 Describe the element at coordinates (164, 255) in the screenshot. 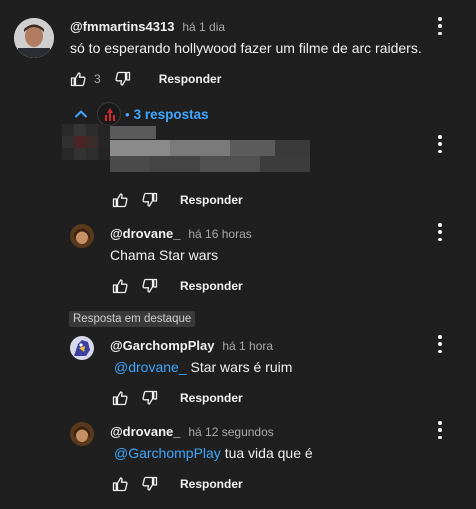

I see `comment-text: Chama Star wars` at that location.